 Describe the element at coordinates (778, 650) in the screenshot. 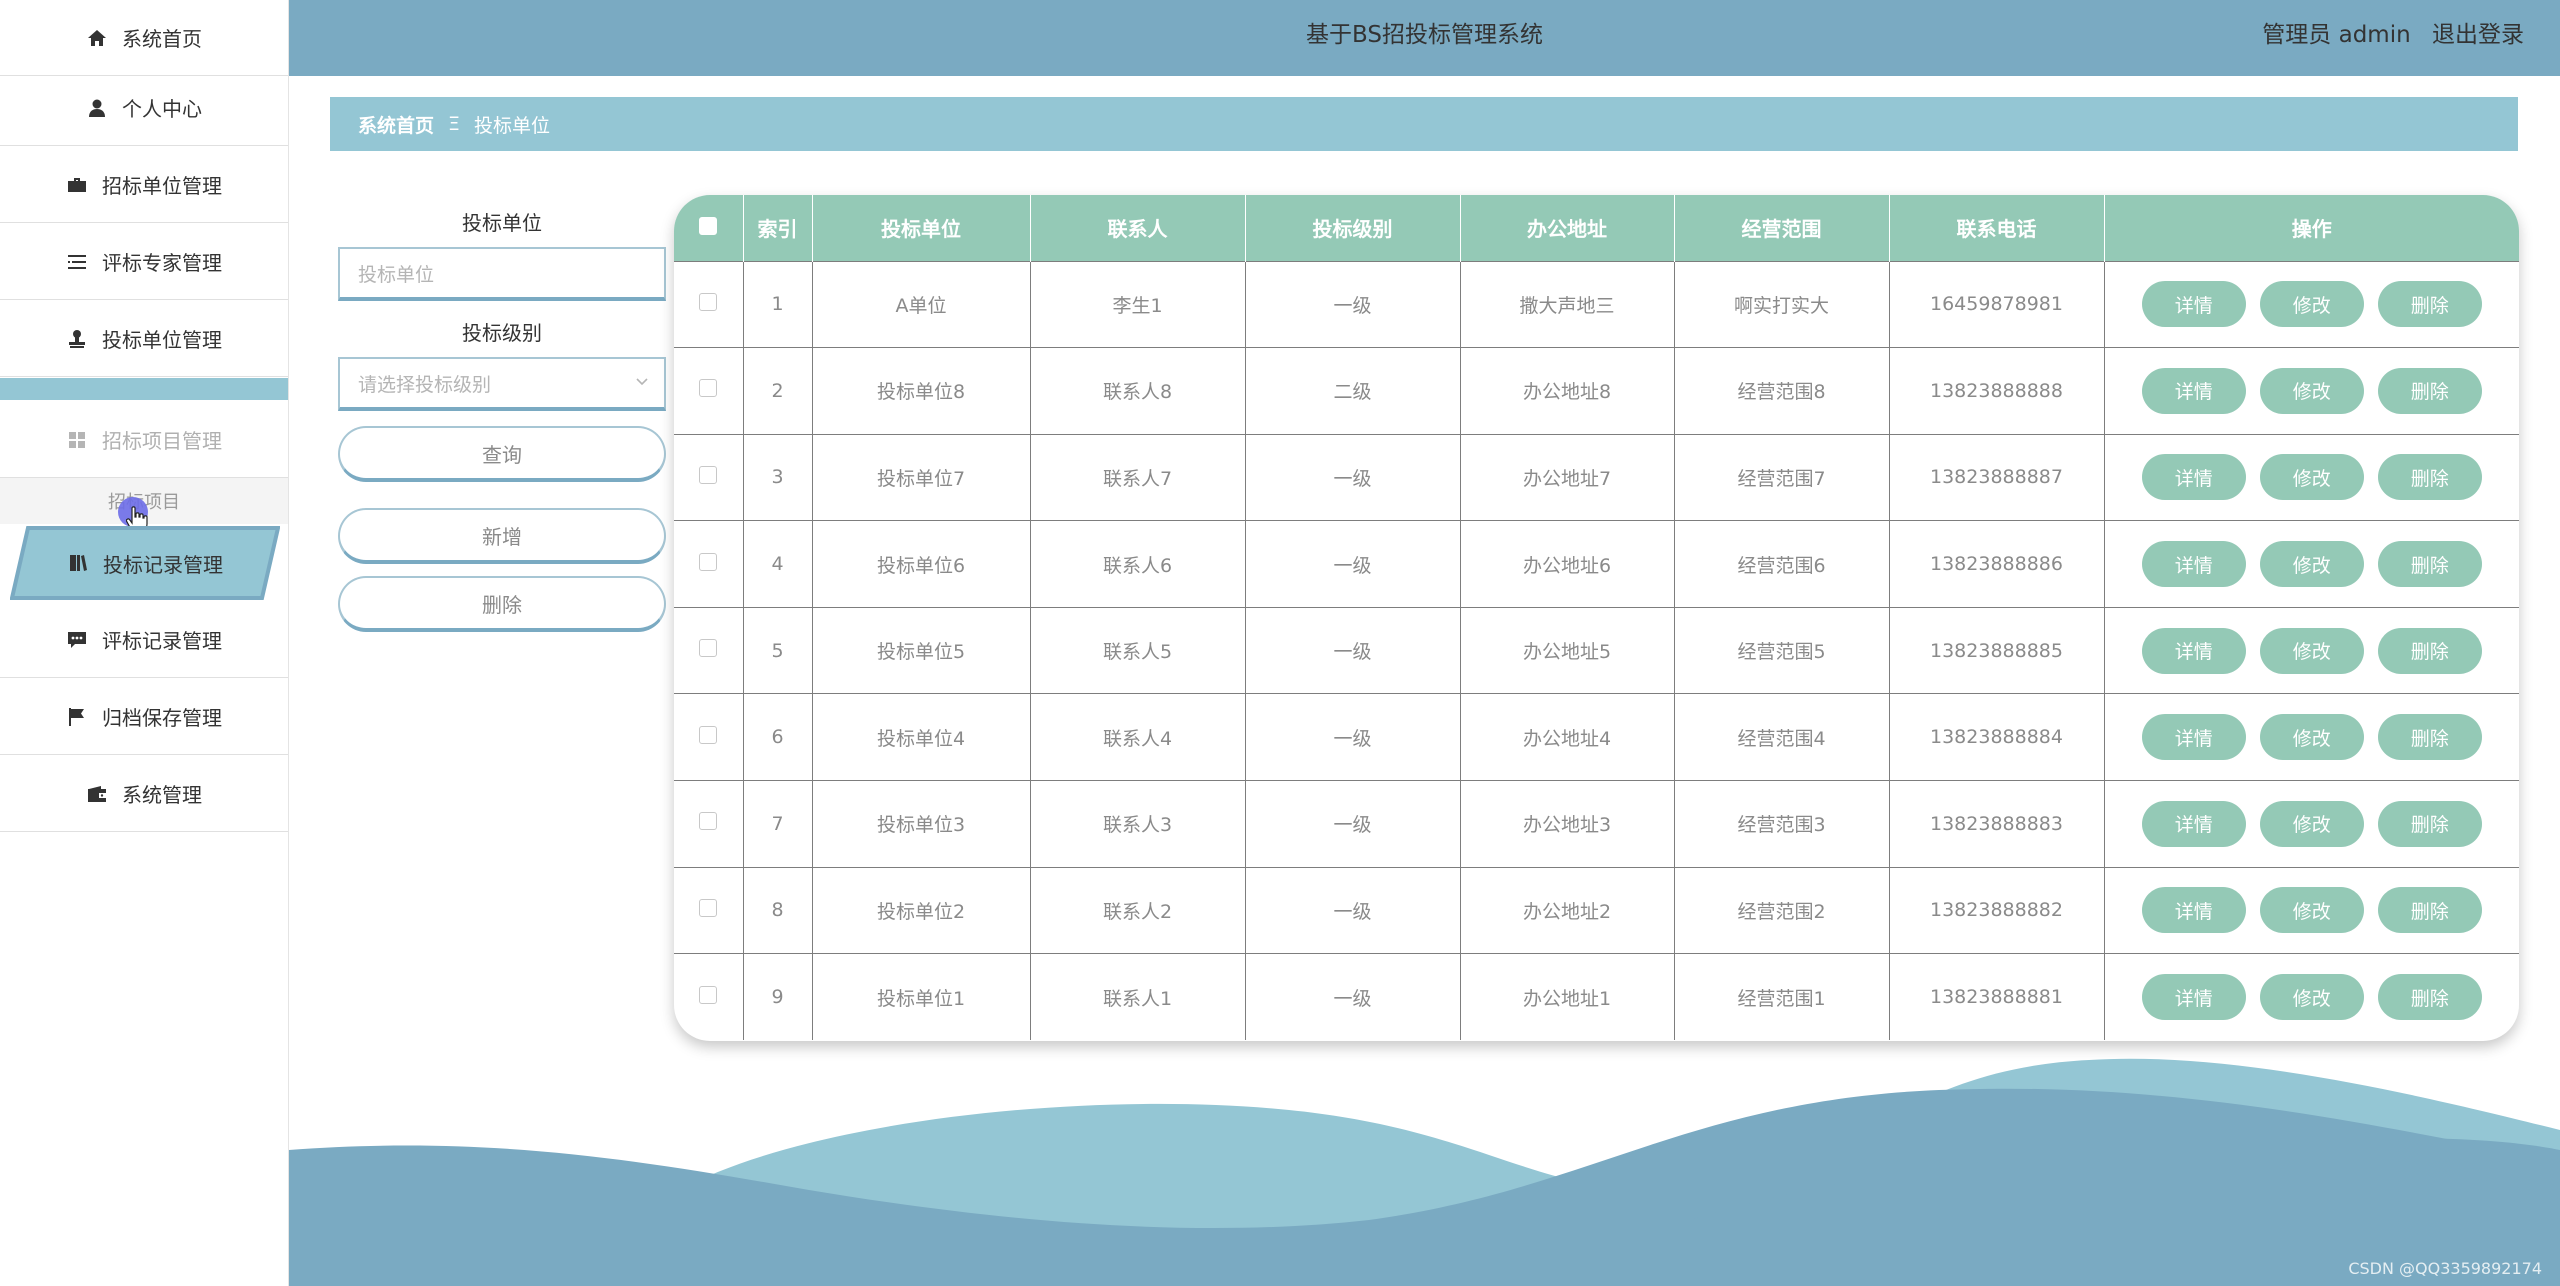

I see `index-cell: 5` at that location.